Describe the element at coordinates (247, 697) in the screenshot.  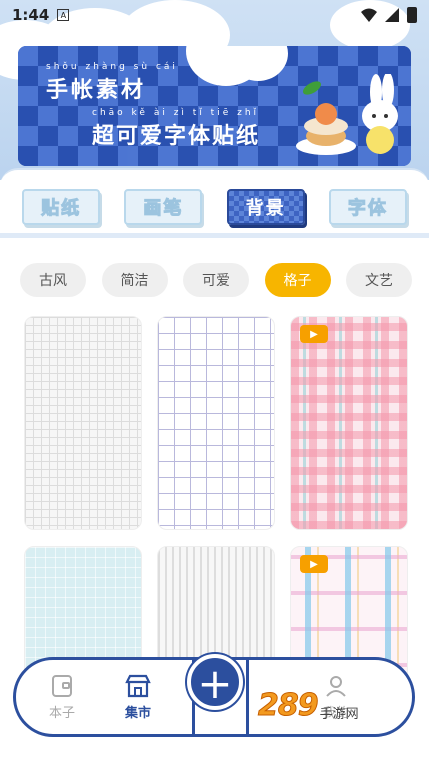
I see `nav-divider` at that location.